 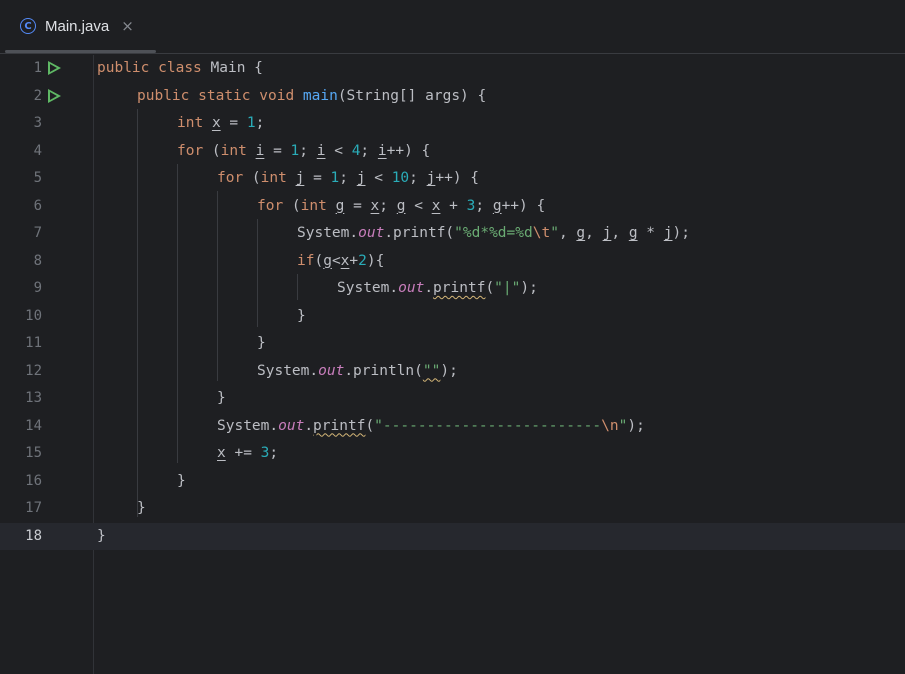 I want to click on code-text: x += 3;, so click(x=248, y=453).